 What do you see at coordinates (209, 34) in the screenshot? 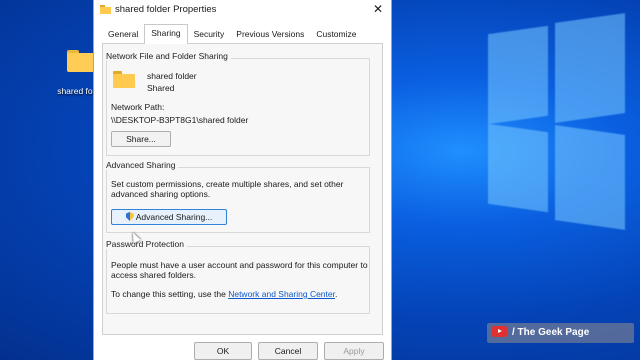
I see `tab-security: Security` at bounding box center [209, 34].